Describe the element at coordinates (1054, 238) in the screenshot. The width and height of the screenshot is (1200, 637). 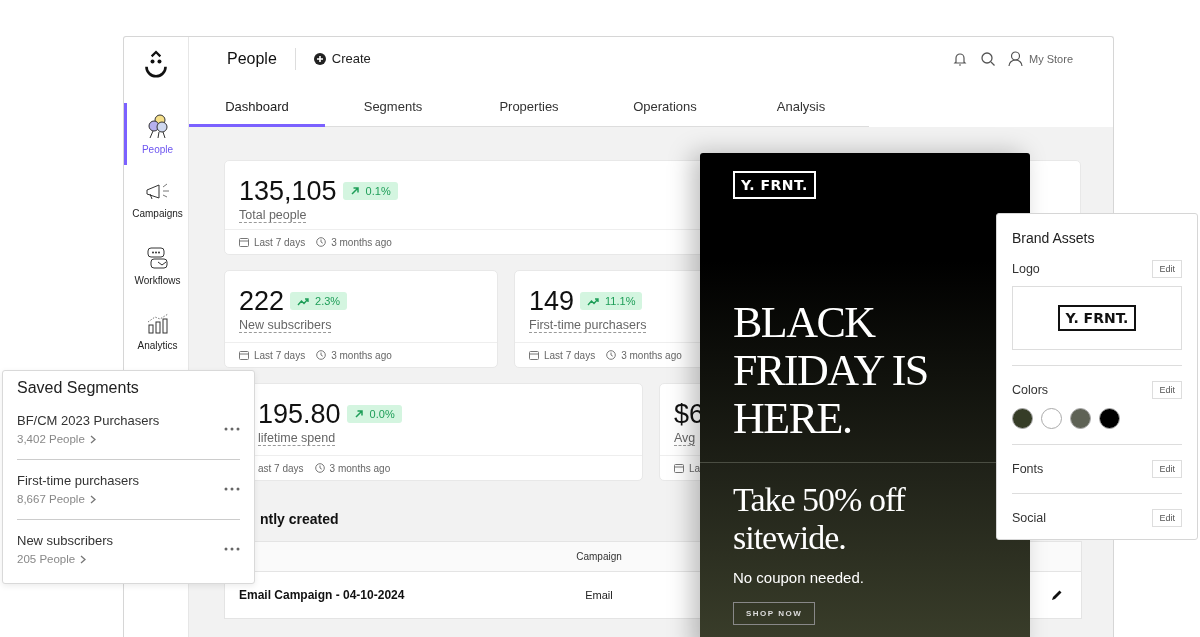
I see `panel-title: Brand Assets` at that location.